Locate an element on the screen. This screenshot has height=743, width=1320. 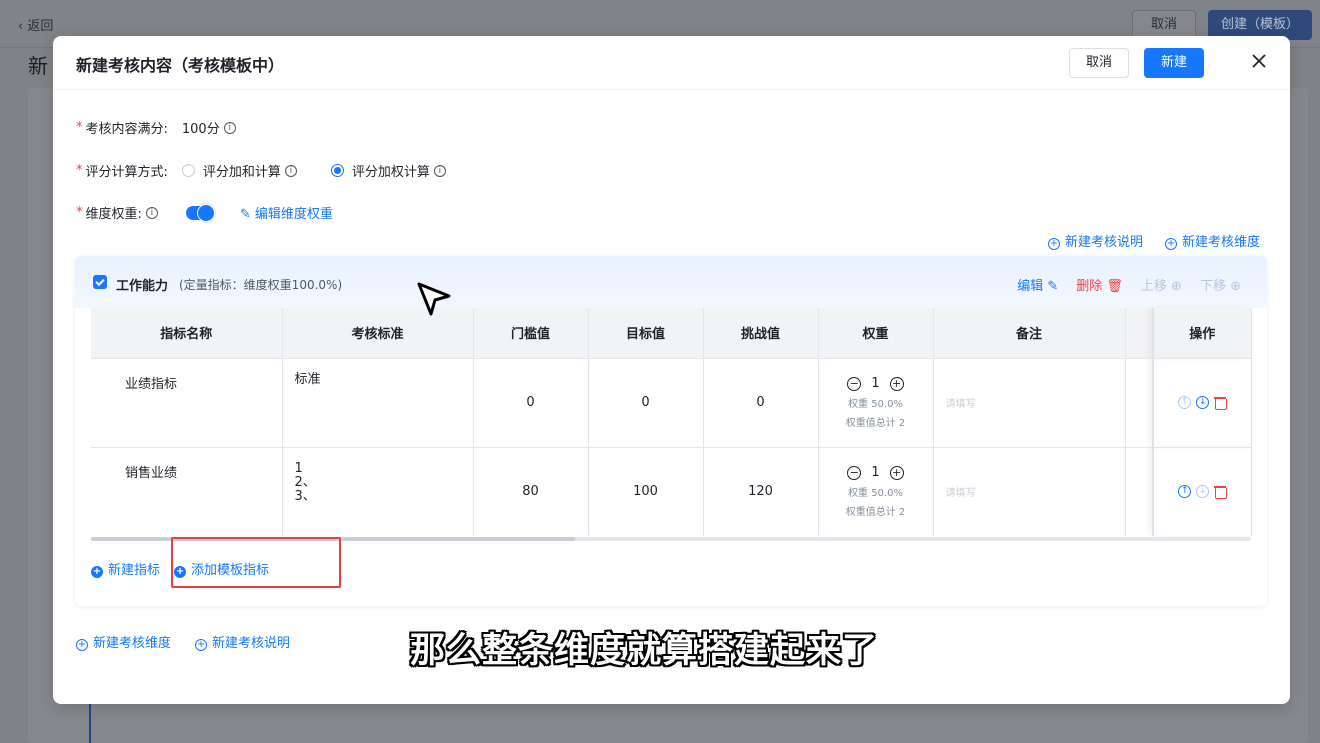
move-down-button: 下移 ⊕ is located at coordinates (1220, 284).